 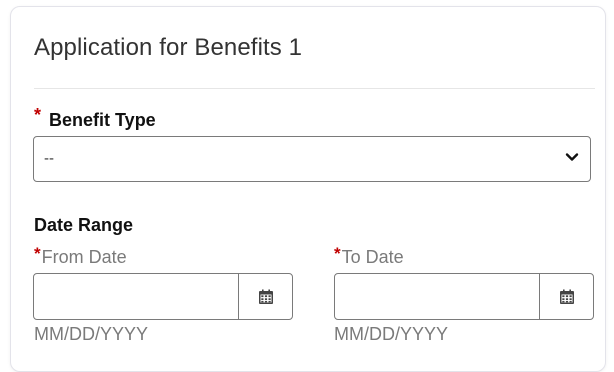 I want to click on date-range-label: Date Range, so click(x=84, y=225).